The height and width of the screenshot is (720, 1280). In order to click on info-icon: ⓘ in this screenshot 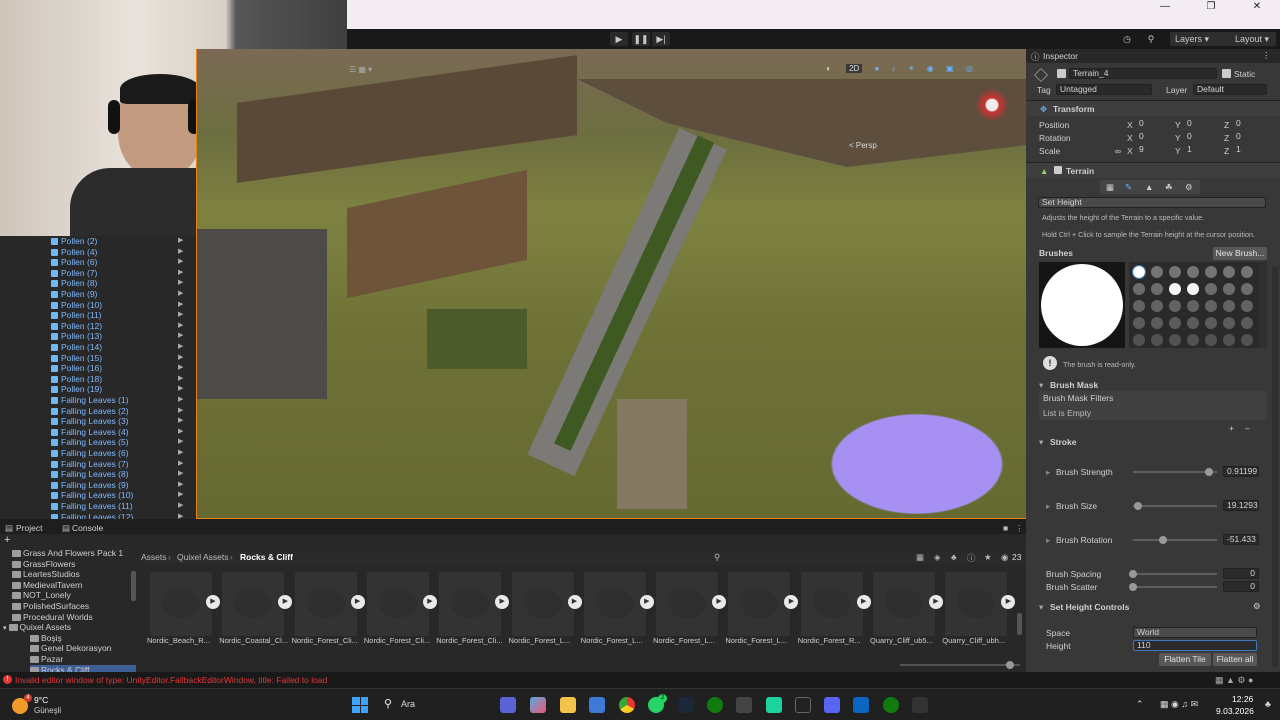, I will do `click(971, 558)`.